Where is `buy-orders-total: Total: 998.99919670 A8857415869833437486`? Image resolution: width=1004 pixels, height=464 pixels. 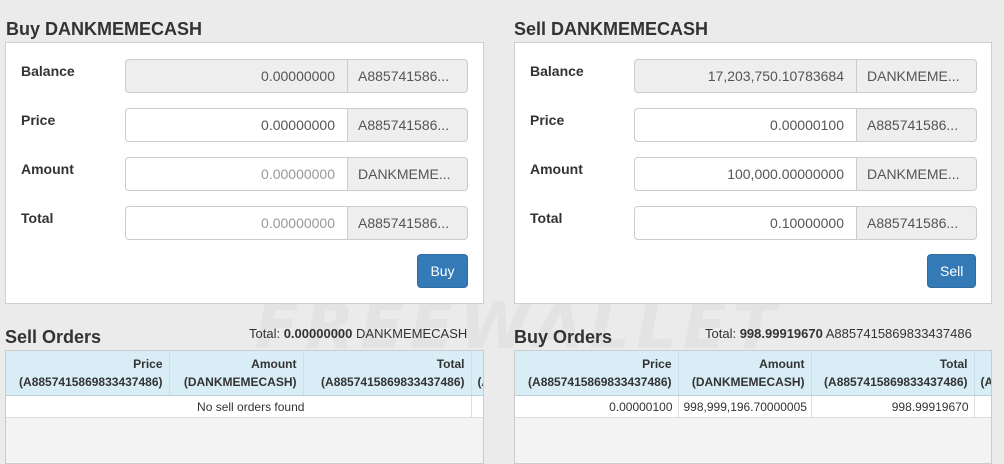
buy-orders-total: Total: 998.99919670 A8857415869833437486 is located at coordinates (851, 333).